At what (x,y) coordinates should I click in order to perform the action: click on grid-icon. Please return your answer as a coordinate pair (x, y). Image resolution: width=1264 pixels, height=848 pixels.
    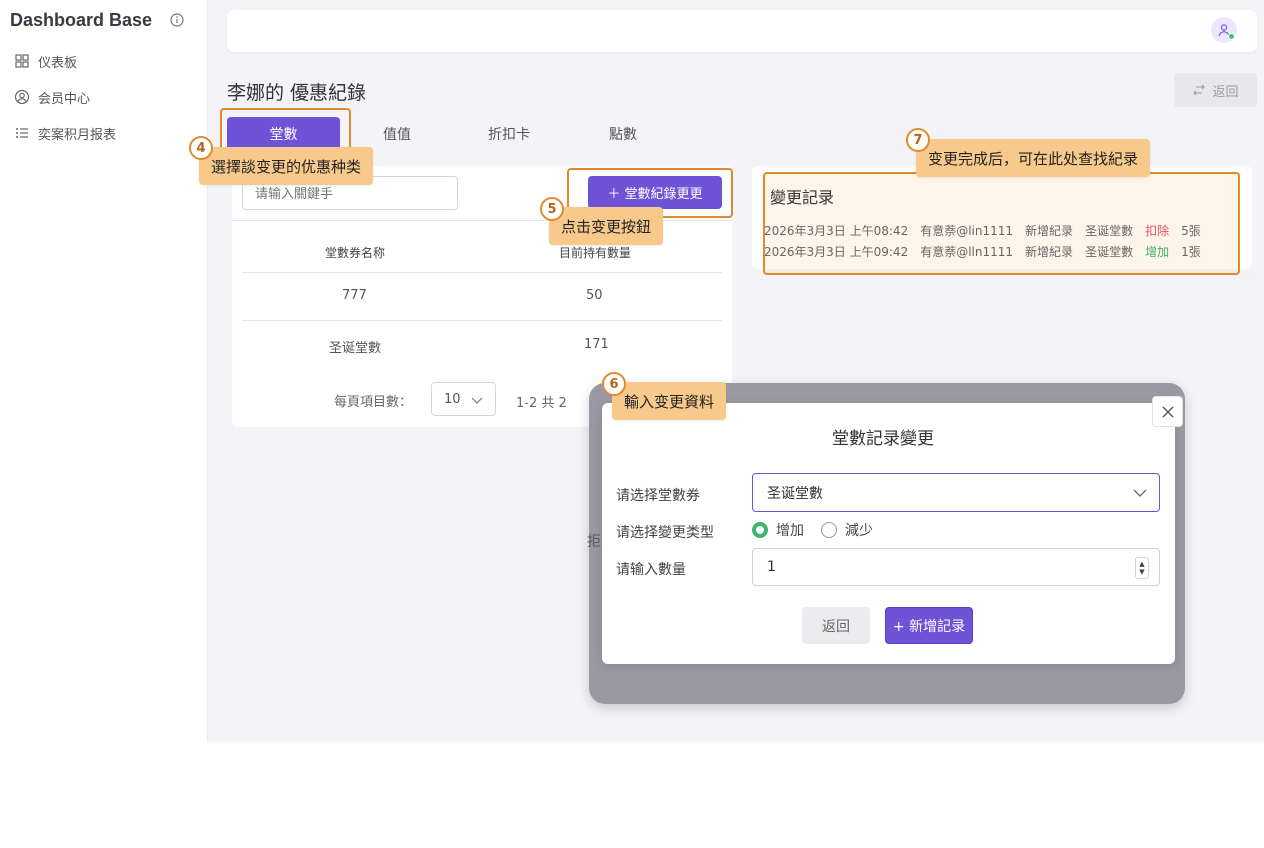
    Looking at the image, I should click on (22, 61).